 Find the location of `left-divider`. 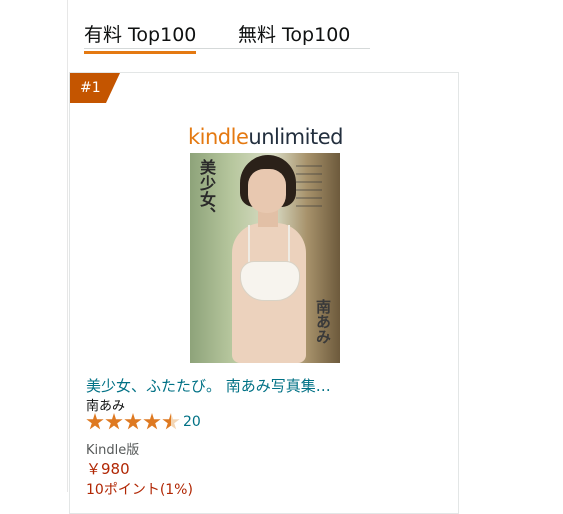

left-divider is located at coordinates (67, 246).